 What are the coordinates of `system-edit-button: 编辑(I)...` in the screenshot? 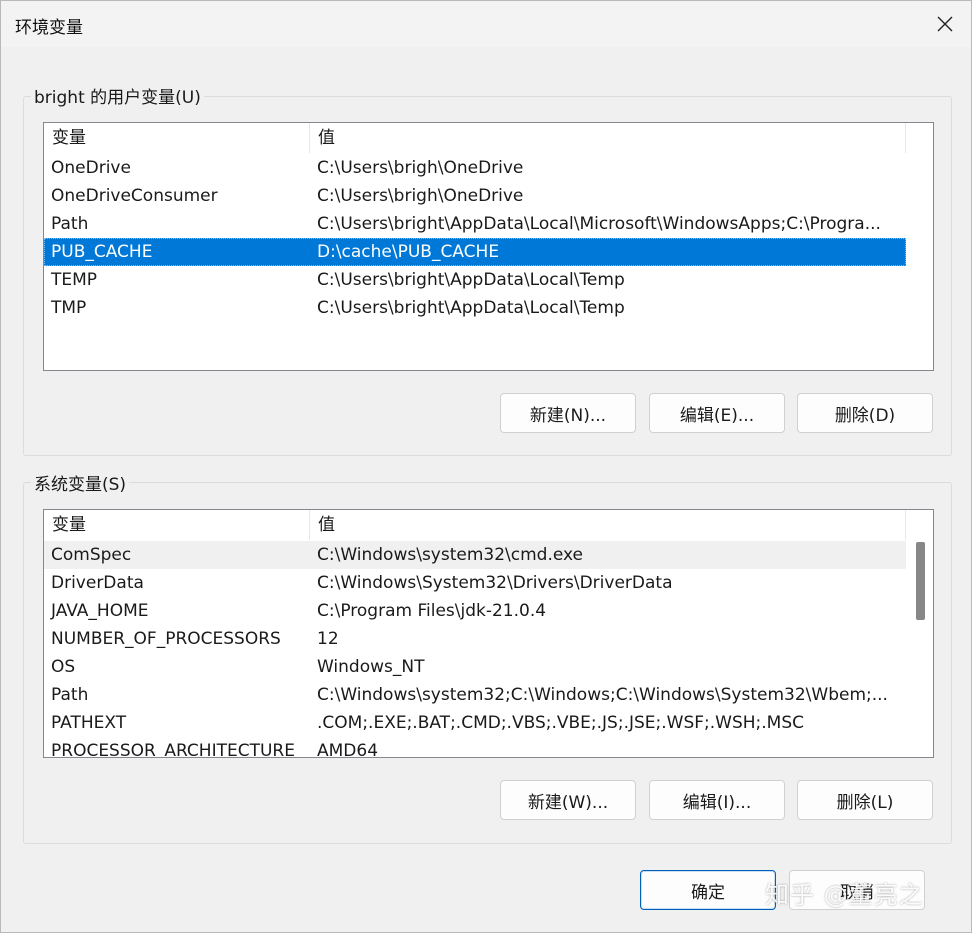 It's located at (717, 800).